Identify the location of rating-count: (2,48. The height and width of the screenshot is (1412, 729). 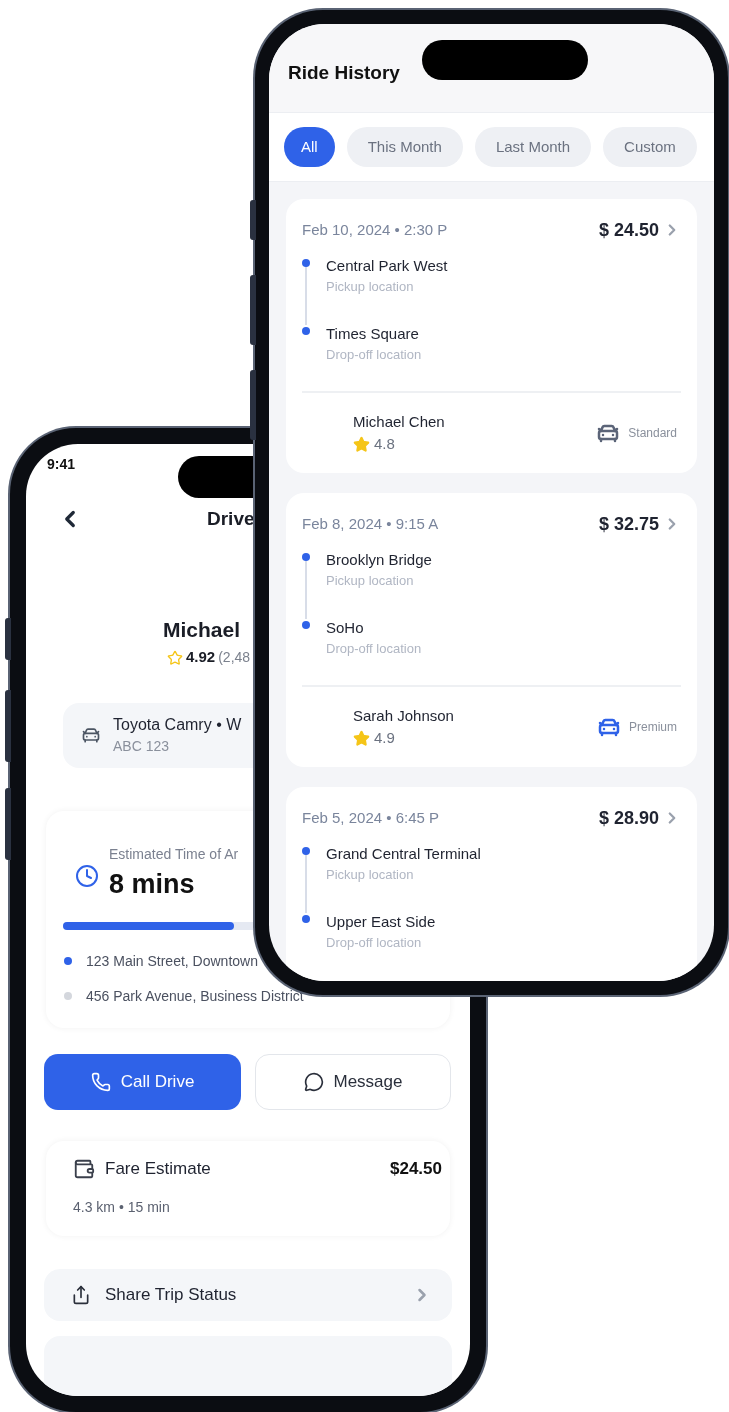
(234, 658).